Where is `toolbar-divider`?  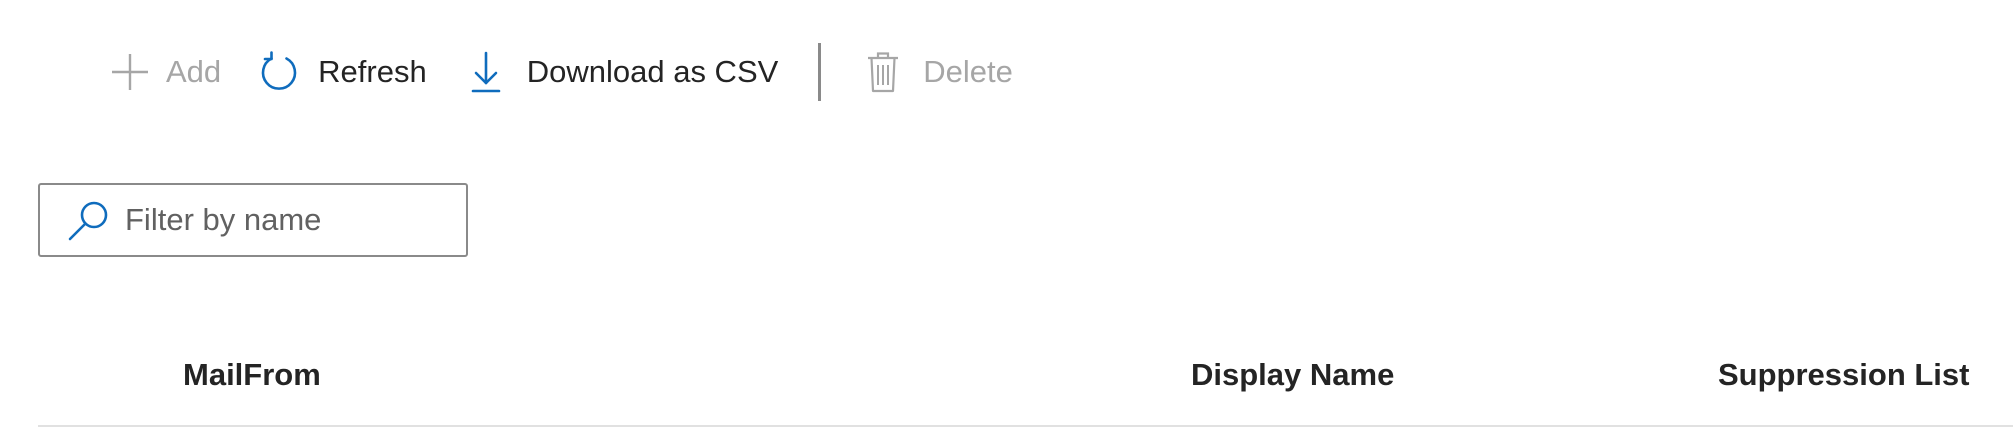 toolbar-divider is located at coordinates (820, 72).